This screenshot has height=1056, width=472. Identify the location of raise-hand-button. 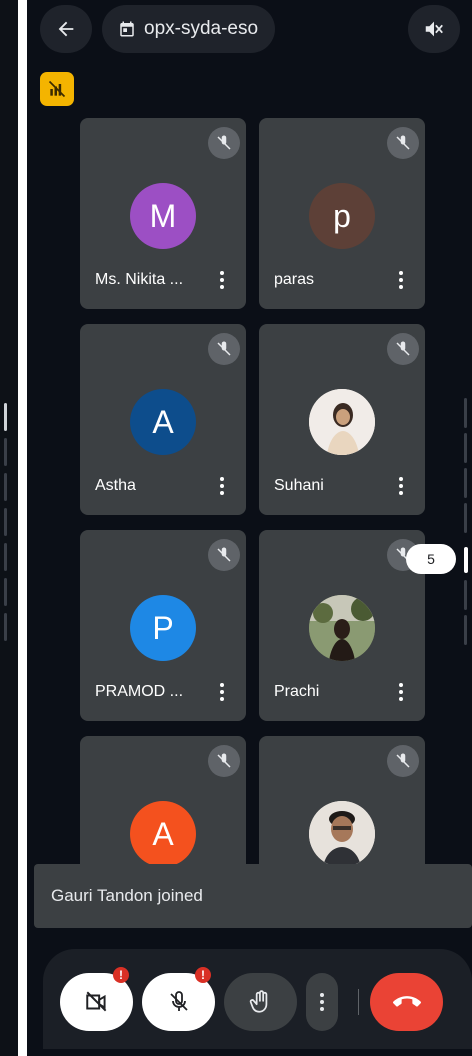
(260, 1002).